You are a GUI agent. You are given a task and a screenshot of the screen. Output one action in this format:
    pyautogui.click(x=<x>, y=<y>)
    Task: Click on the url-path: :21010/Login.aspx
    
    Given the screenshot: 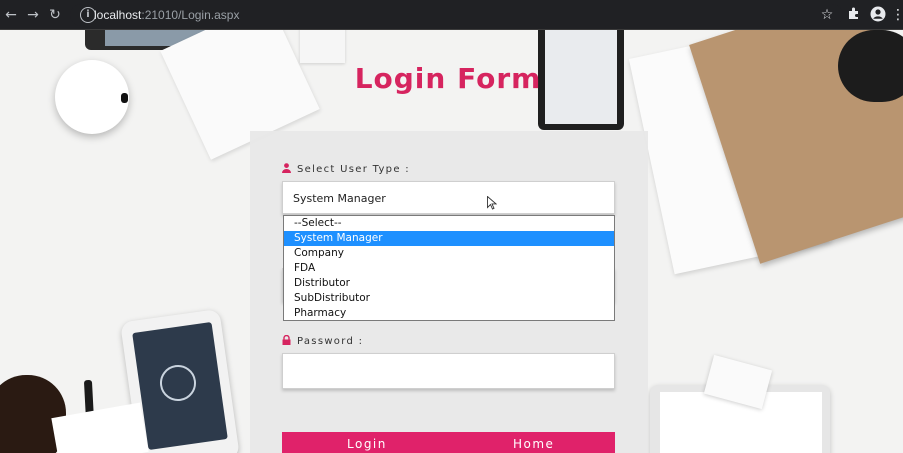 What is the action you would take?
    pyautogui.click(x=190, y=15)
    